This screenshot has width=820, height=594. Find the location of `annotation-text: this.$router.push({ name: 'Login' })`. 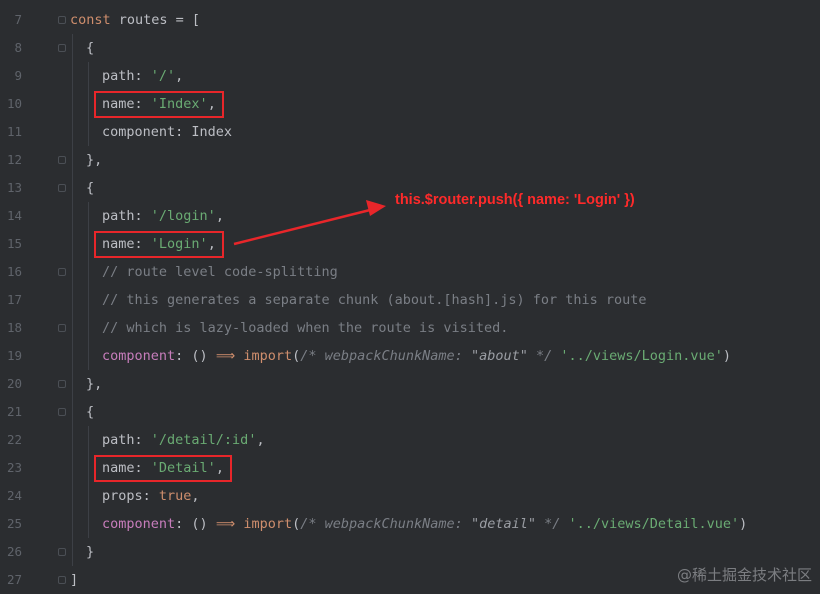

annotation-text: this.$router.push({ name: 'Login' }) is located at coordinates (515, 200).